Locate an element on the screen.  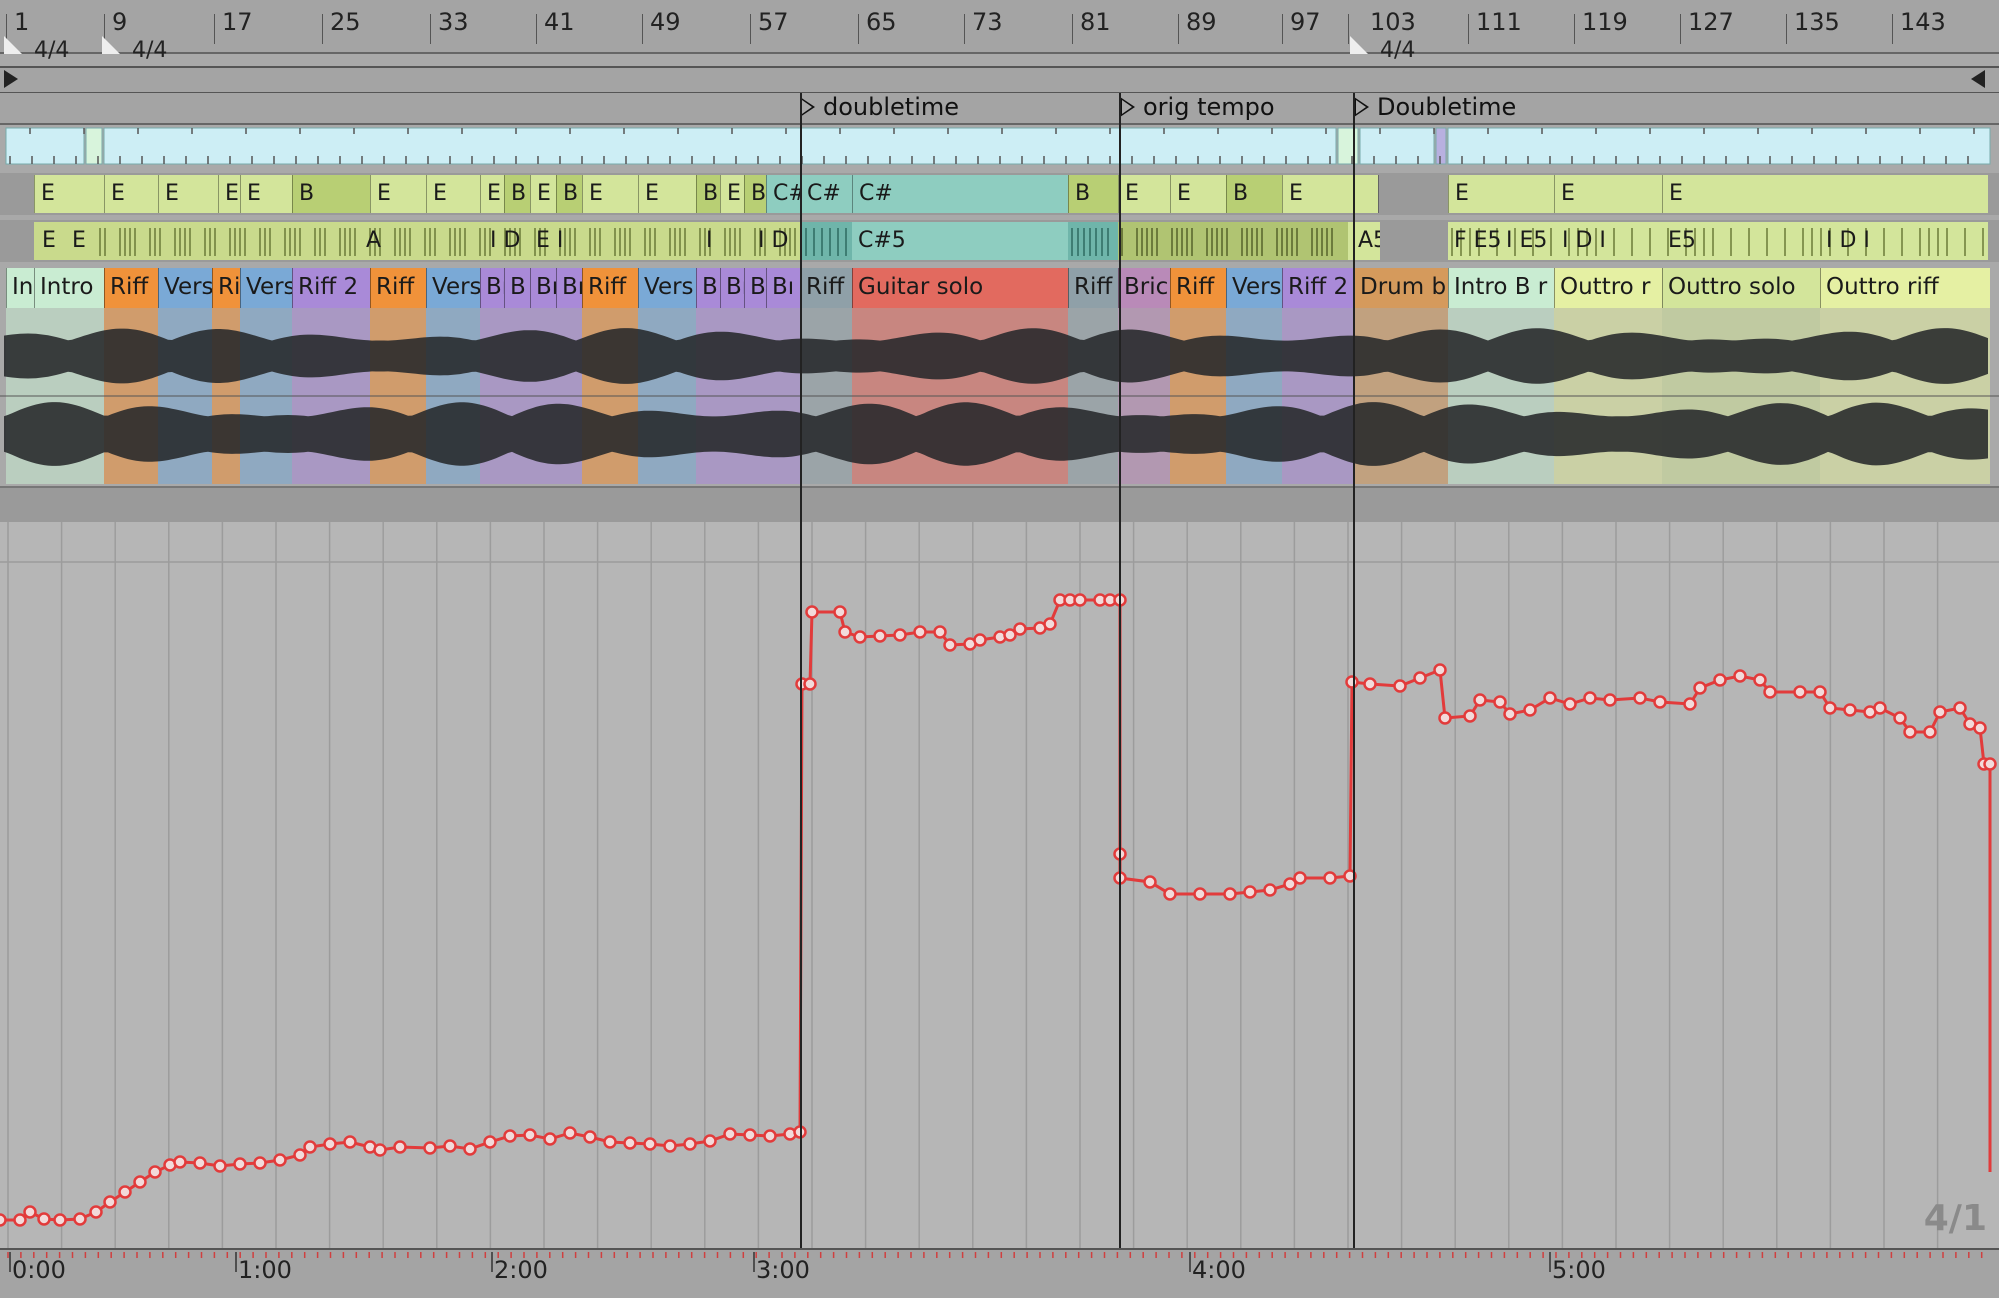
chord-track: EEEEEBEEEBEBEEBEBC#C#C#BEEBEEEE is located at coordinates (999, 194).